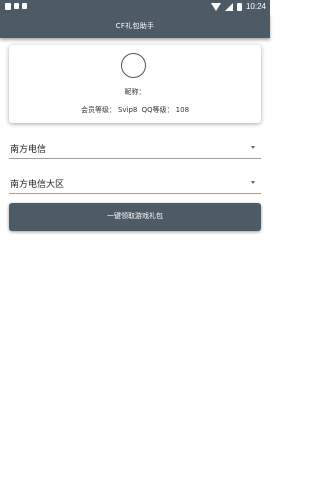 This screenshot has height=479, width=320. I want to click on page-title: CF礼包助手, so click(135, 26).